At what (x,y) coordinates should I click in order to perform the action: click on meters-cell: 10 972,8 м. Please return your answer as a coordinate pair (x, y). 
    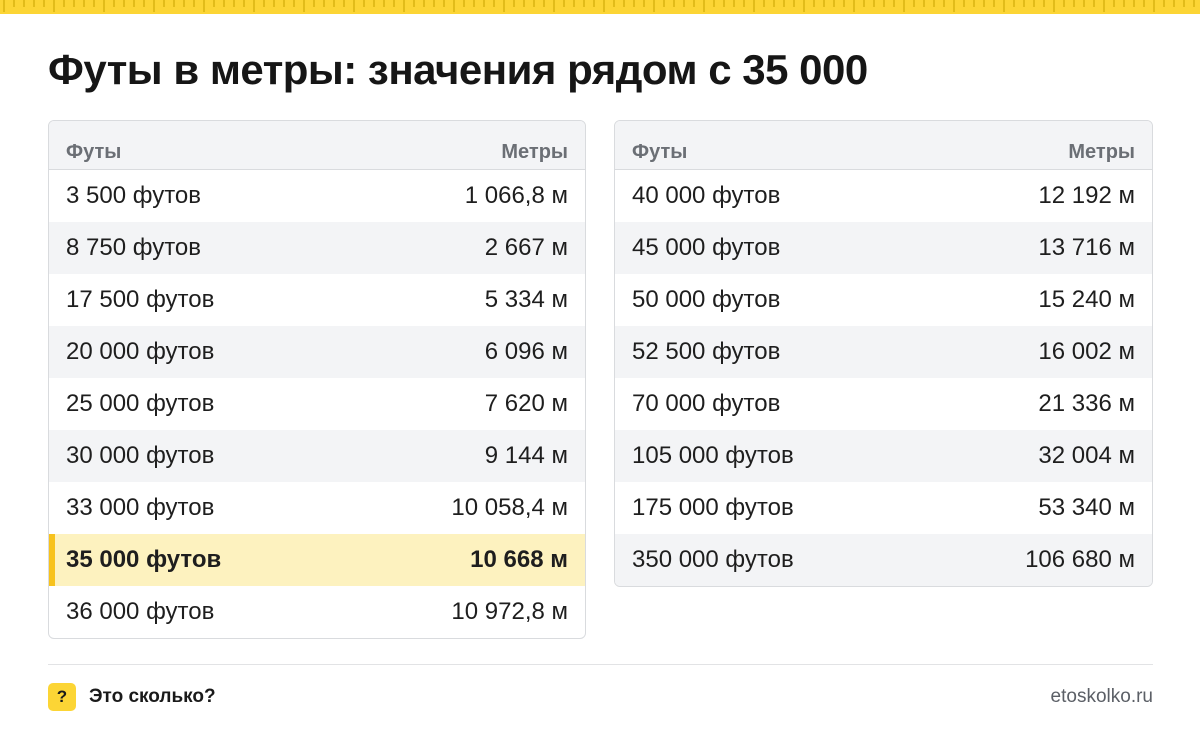
    Looking at the image, I should click on (509, 611).